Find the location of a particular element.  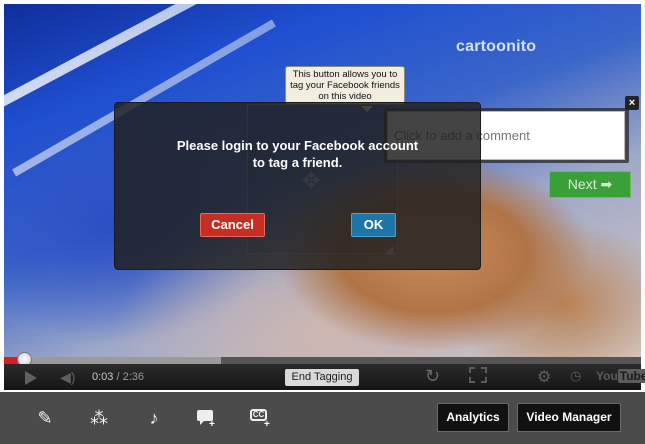

music-note-icon: ♪ is located at coordinates (154, 418).